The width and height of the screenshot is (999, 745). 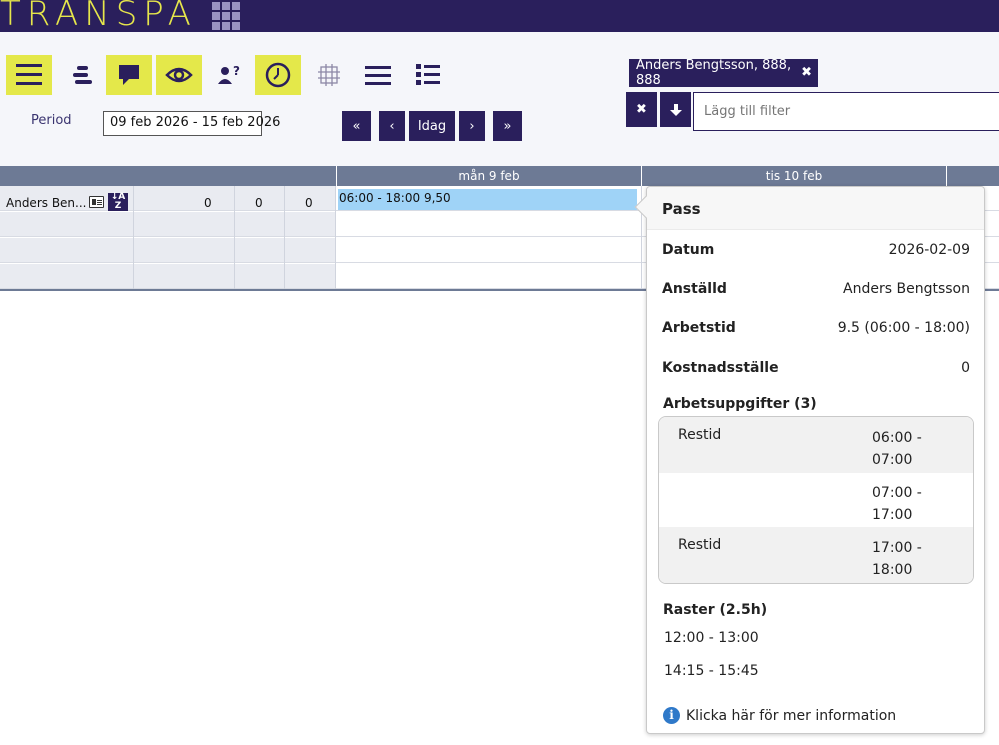 I want to click on period-label: Period, so click(x=51, y=120).